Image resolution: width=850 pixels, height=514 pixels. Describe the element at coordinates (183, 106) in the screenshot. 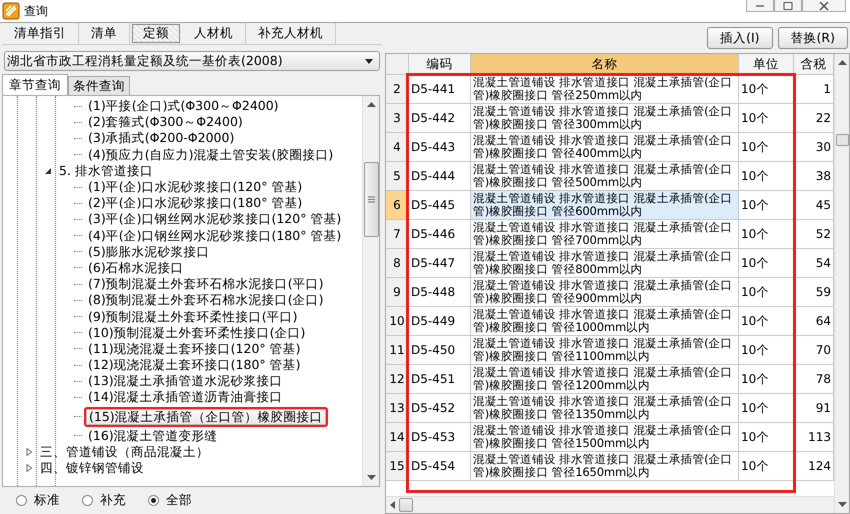

I see `tree-item: (1)平接(企口)式(Φ300～Φ2400)` at that location.